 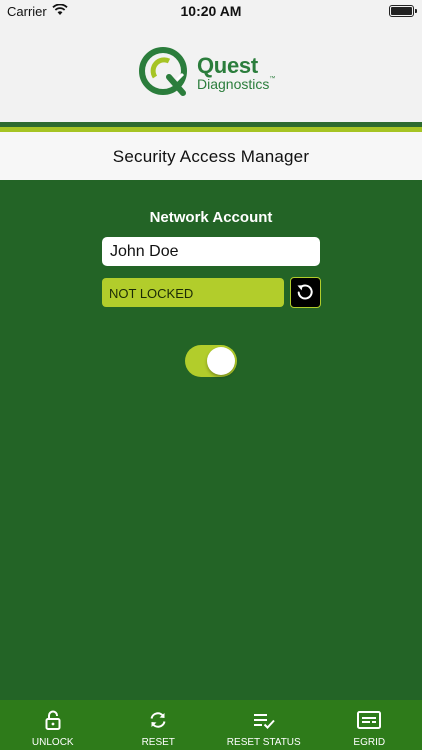 I want to click on tab-bar: UNLOCK RESET RESET STATUS EGRID, so click(x=211, y=725).